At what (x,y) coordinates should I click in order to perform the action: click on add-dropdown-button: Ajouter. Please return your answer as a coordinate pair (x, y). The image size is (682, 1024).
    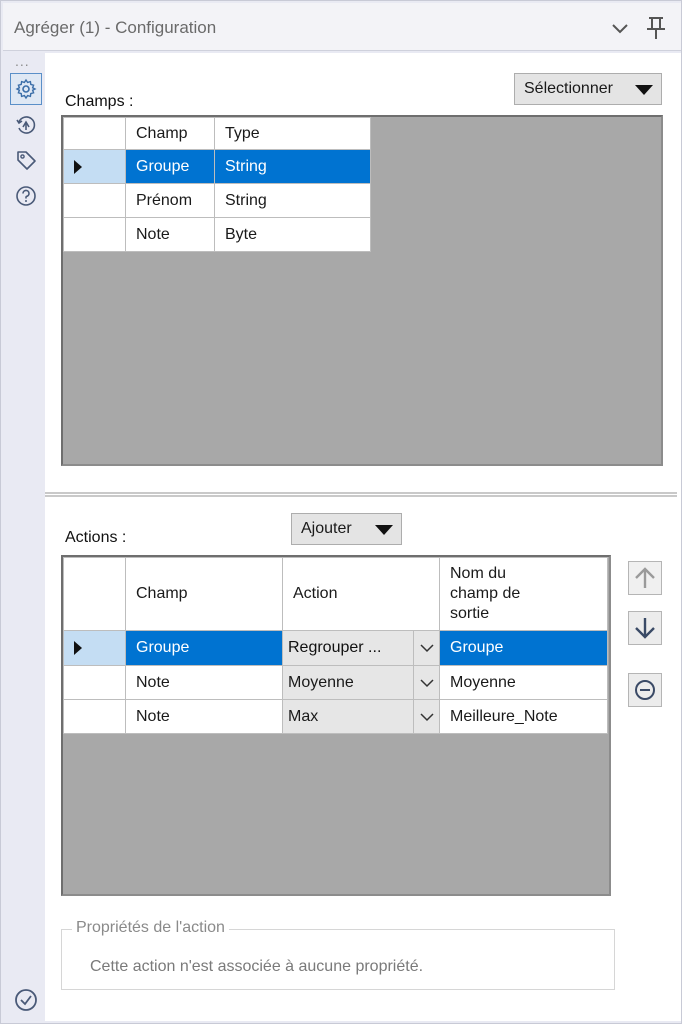
    Looking at the image, I should click on (346, 529).